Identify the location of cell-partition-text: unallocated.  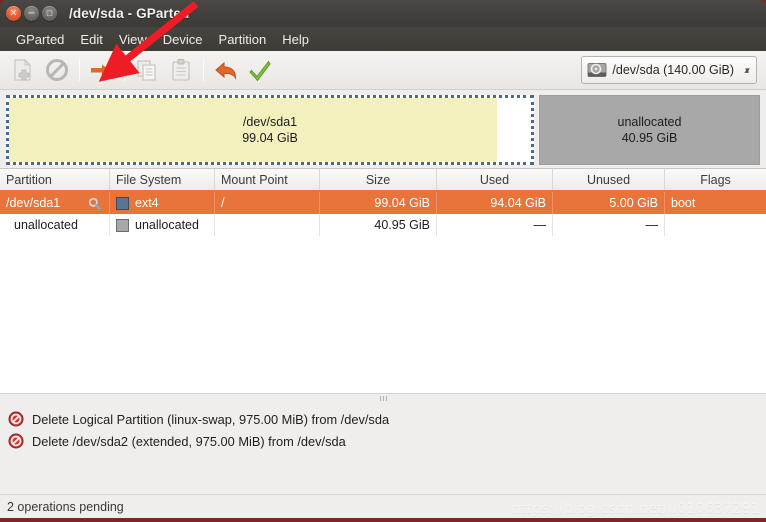
(46, 225).